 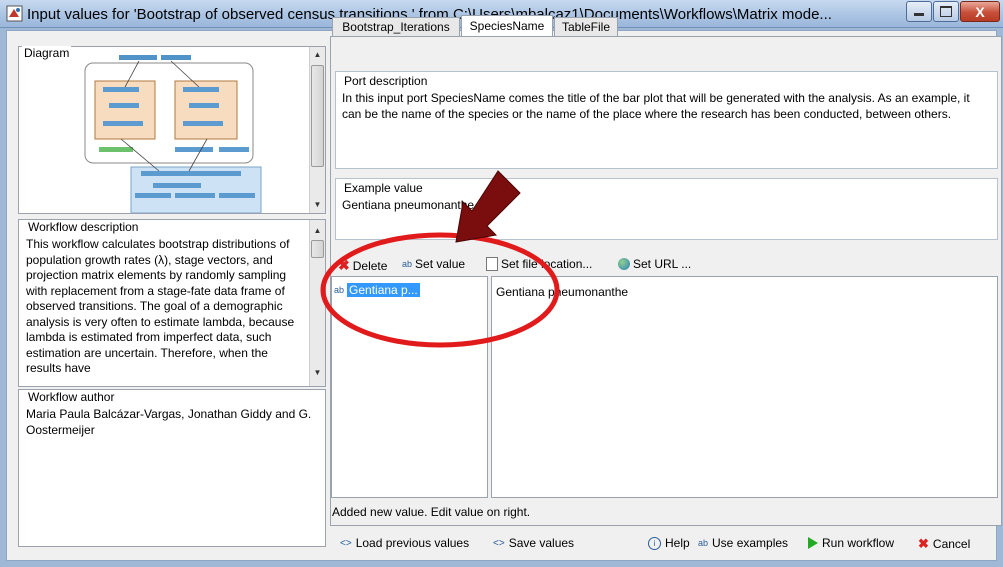 What do you see at coordinates (386, 81) in the screenshot?
I see `port-description-label: Port description` at bounding box center [386, 81].